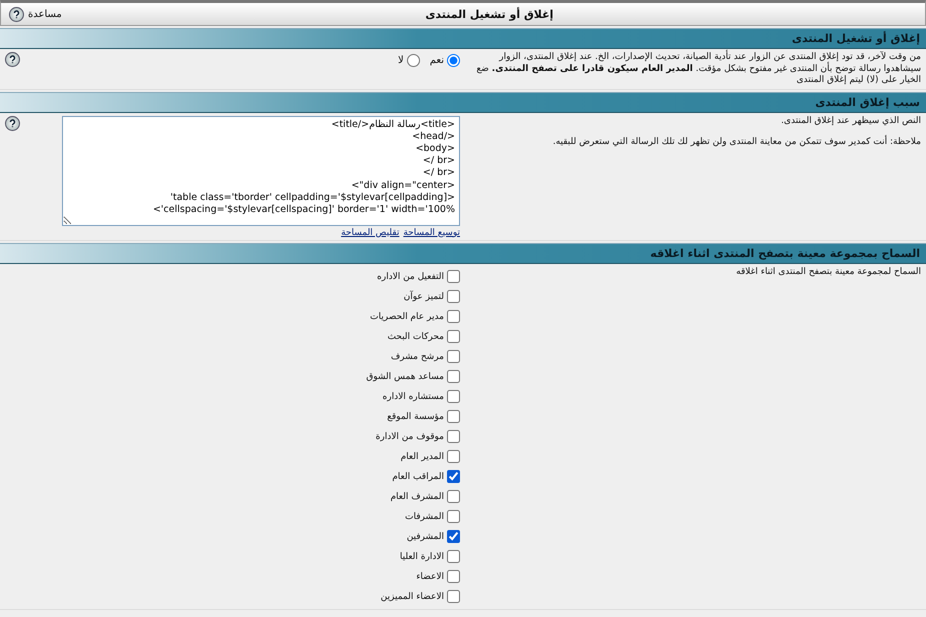 The height and width of the screenshot is (617, 926). Describe the element at coordinates (430, 577) in the screenshot. I see `group-label: الاعضاء` at that location.